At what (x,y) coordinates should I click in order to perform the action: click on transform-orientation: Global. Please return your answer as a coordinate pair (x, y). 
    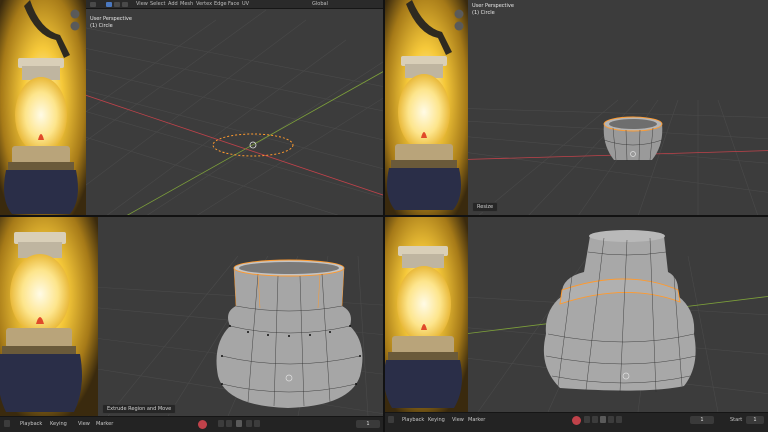
    Looking at the image, I should click on (320, 4).